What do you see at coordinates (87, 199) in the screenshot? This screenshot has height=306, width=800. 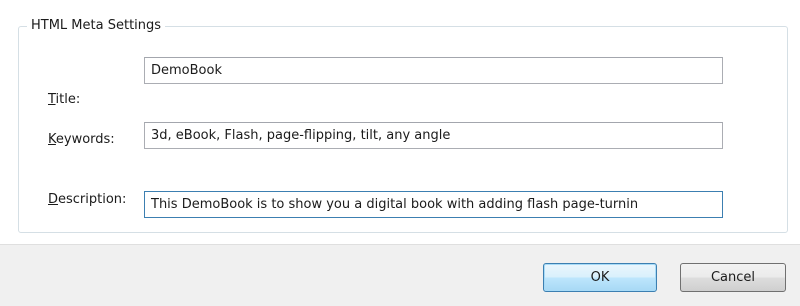 I see `description-label: Description:` at bounding box center [87, 199].